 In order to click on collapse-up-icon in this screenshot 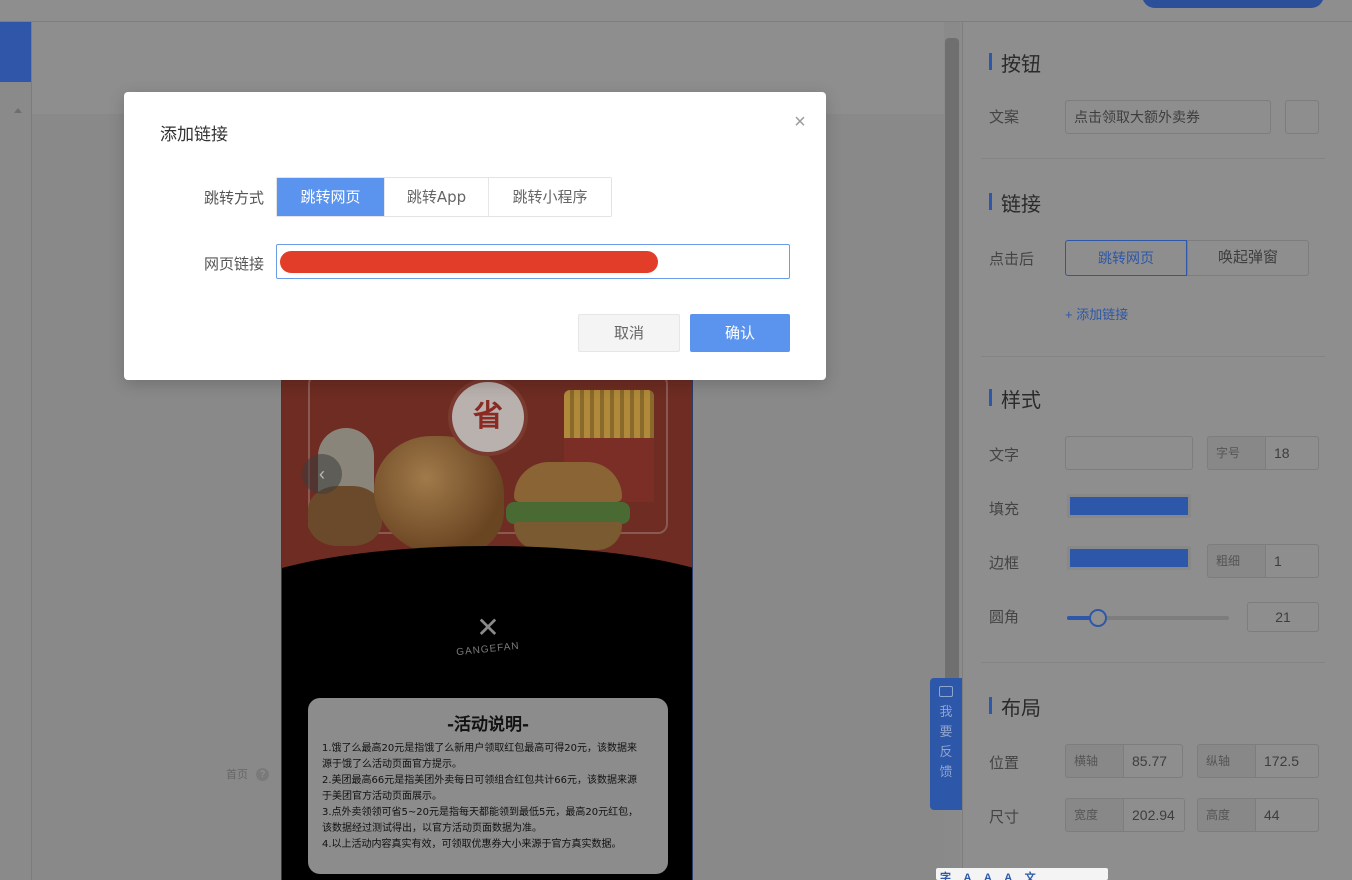, I will do `click(18, 110)`.